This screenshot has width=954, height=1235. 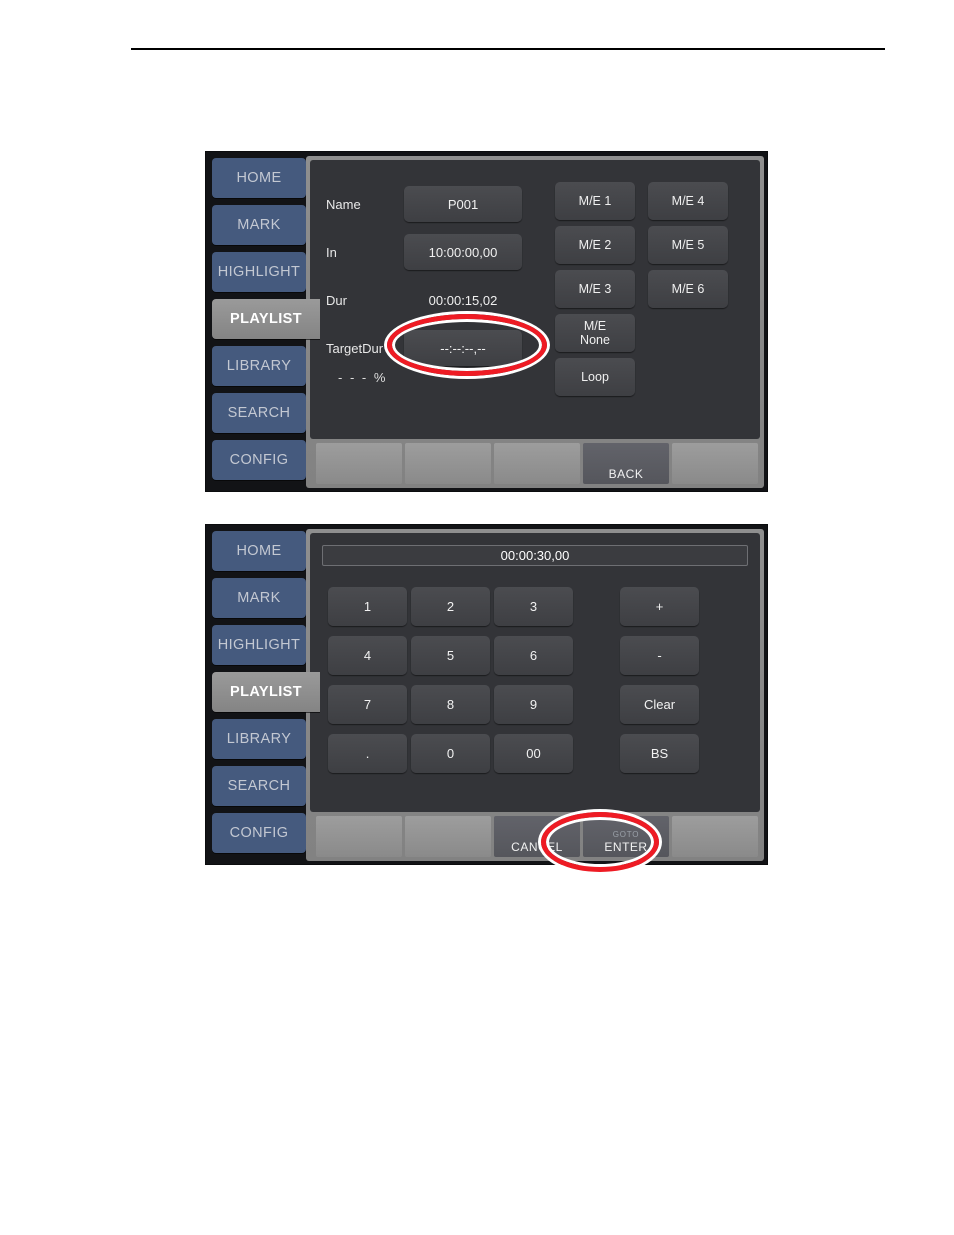 I want to click on loop-button: Loop, so click(x=595, y=377).